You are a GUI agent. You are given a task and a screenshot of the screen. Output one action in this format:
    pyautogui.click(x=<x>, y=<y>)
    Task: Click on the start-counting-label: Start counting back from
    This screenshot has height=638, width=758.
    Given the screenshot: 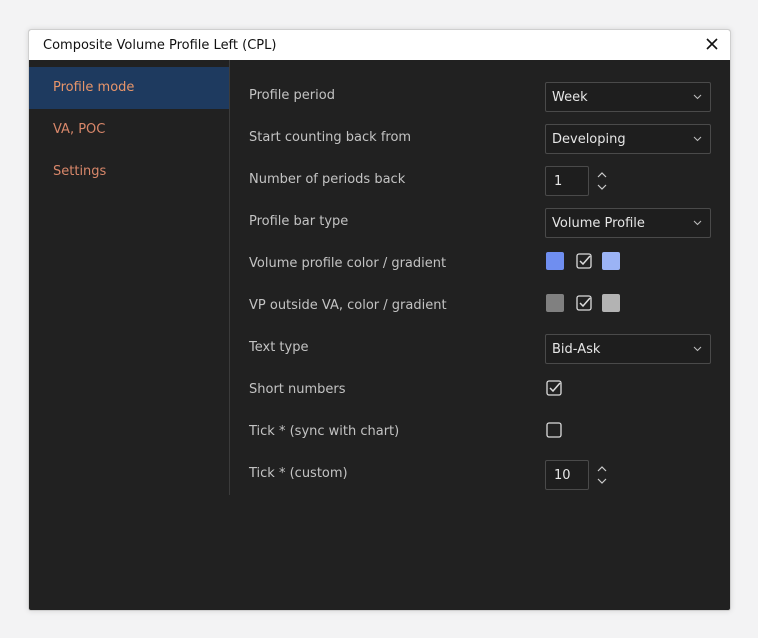 What is the action you would take?
    pyautogui.click(x=330, y=137)
    